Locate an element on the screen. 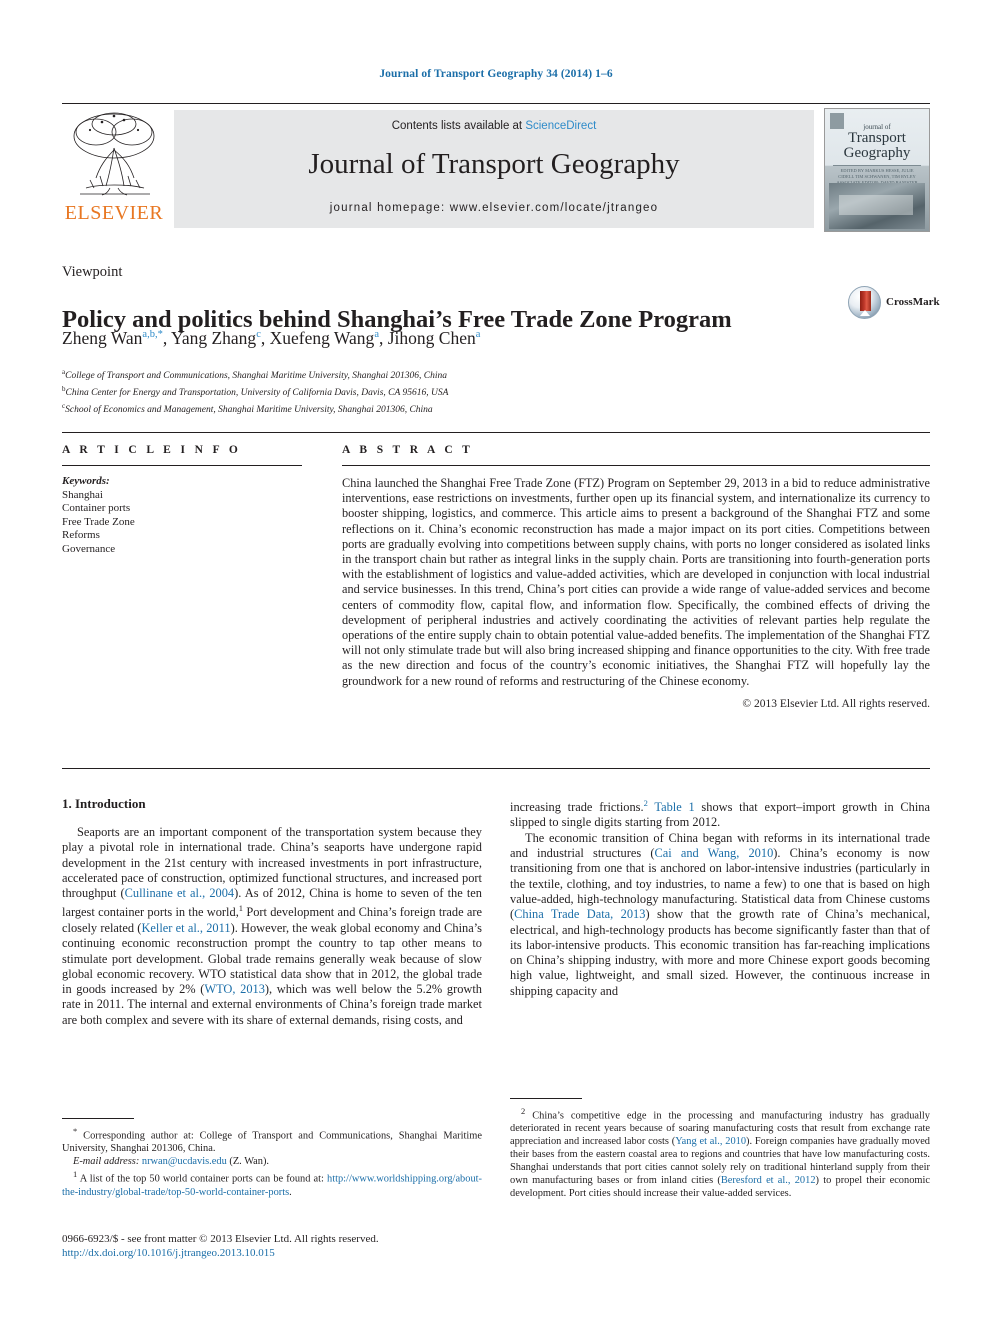 This screenshot has height=1323, width=992. keywords-label: Keywords: is located at coordinates (86, 481).